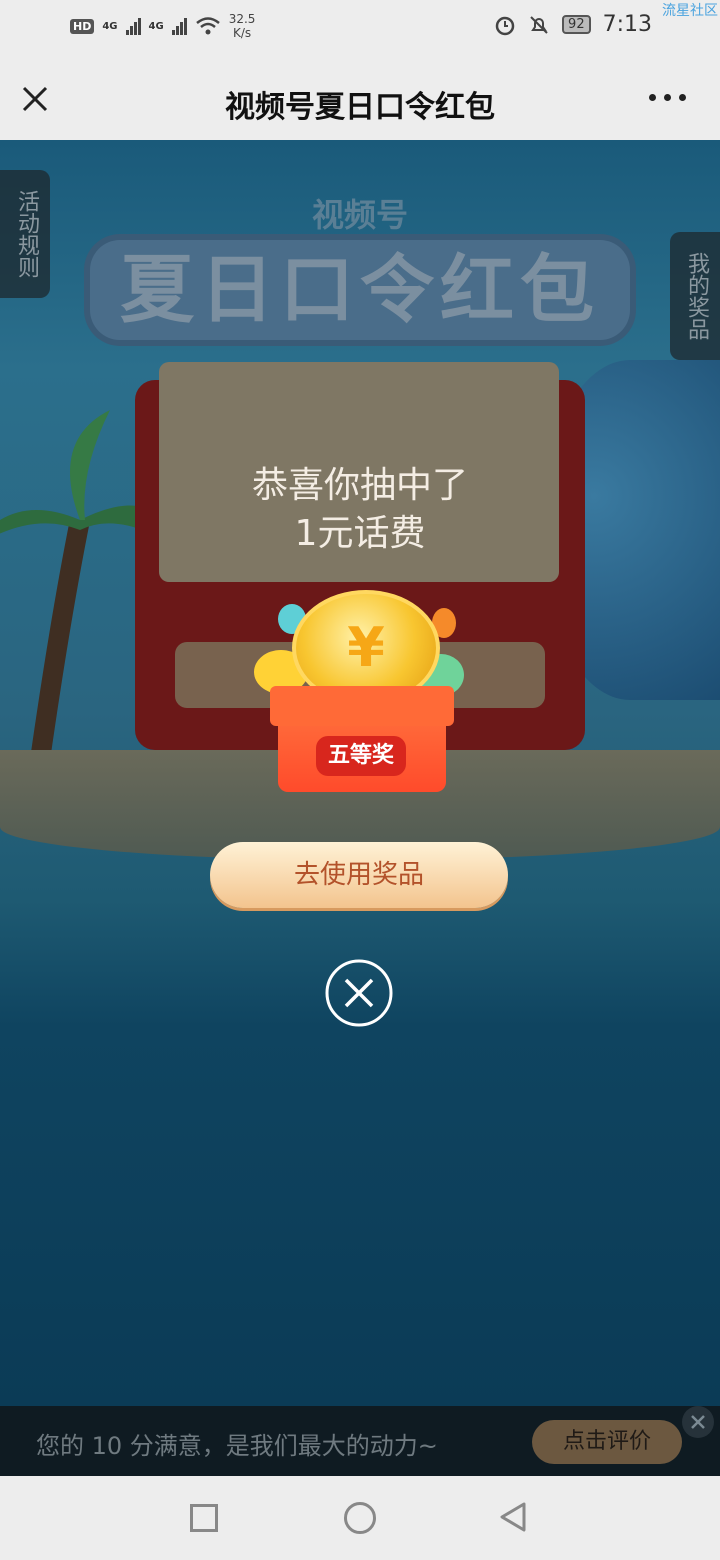  Describe the element at coordinates (360, 290) in the screenshot. I see `scene-title: 夏日口令红包` at that location.